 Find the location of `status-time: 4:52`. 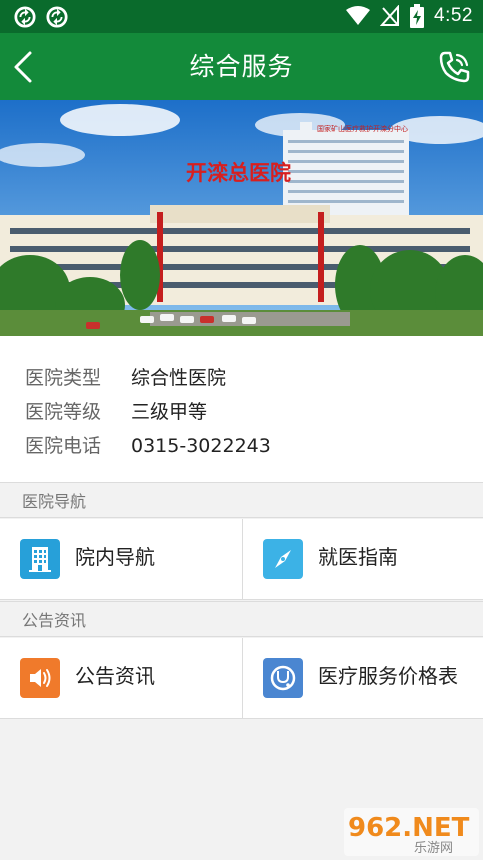

status-time: 4:52 is located at coordinates (453, 15).